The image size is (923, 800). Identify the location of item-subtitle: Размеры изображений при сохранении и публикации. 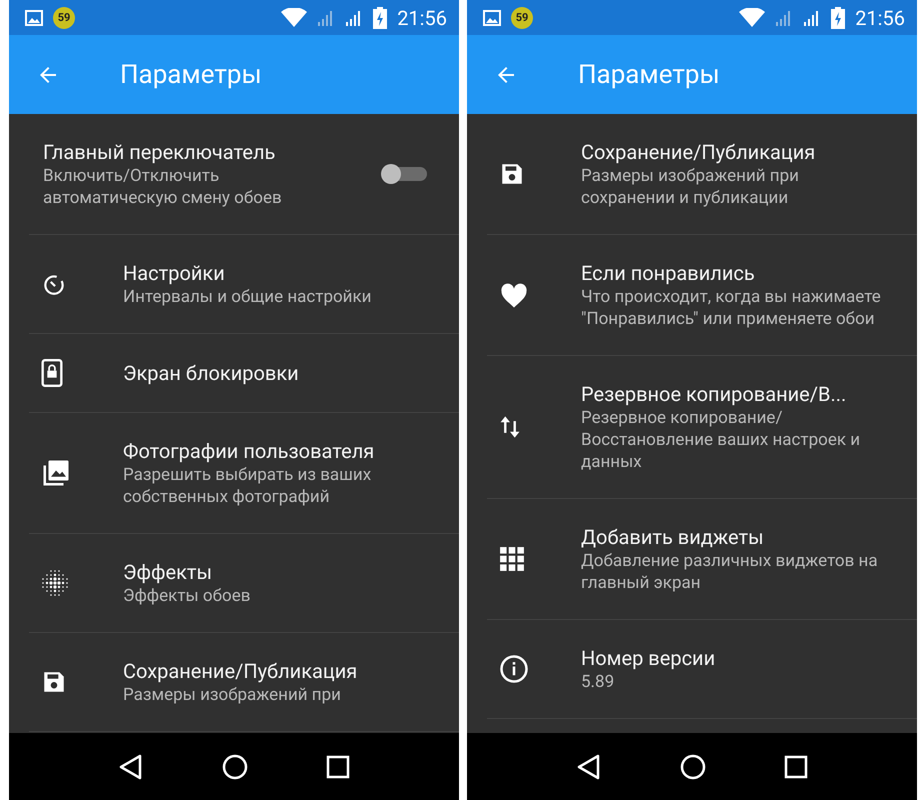
(690, 187).